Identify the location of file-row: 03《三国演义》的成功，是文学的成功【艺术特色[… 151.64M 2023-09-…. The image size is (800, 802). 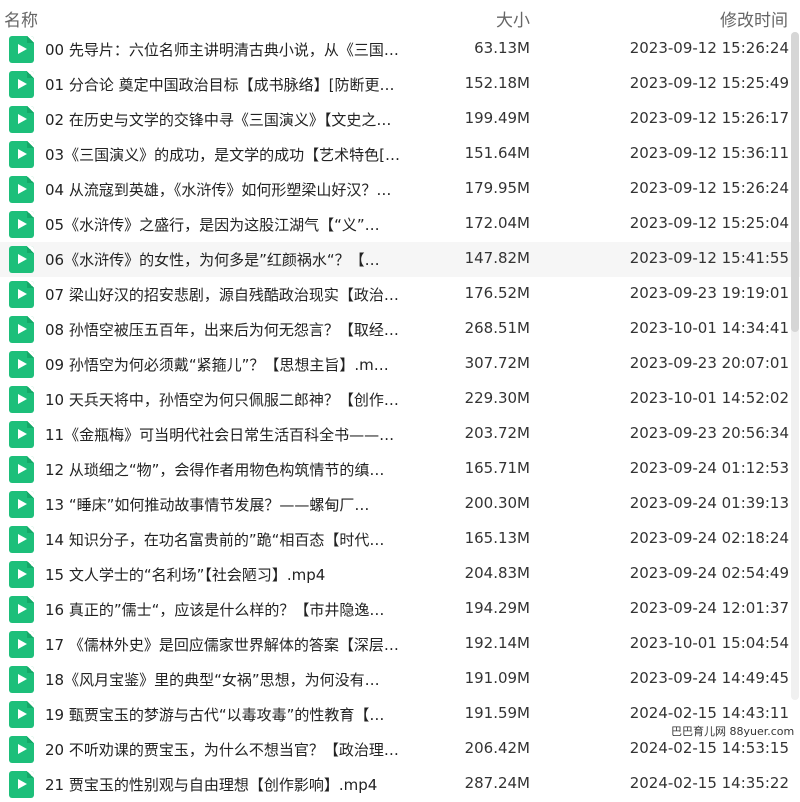
(400, 154).